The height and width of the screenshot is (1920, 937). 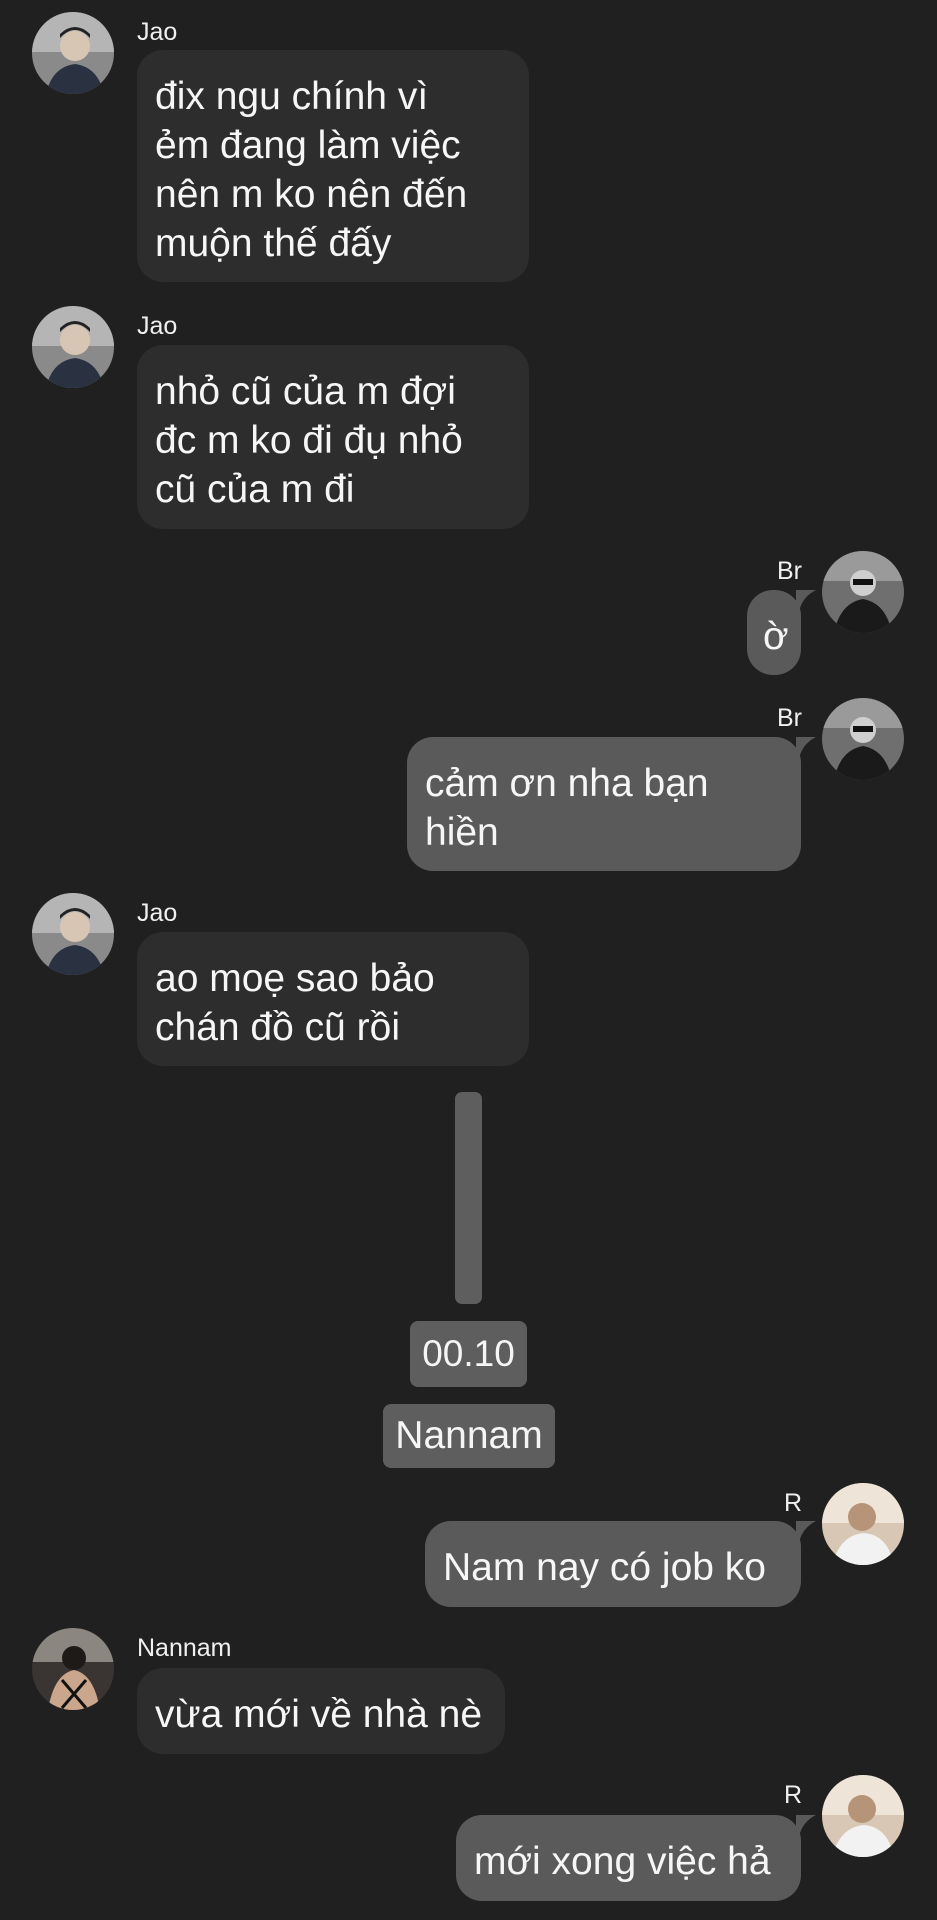 What do you see at coordinates (622, 1861) in the screenshot?
I see `message-text: mới xong việc hả` at bounding box center [622, 1861].